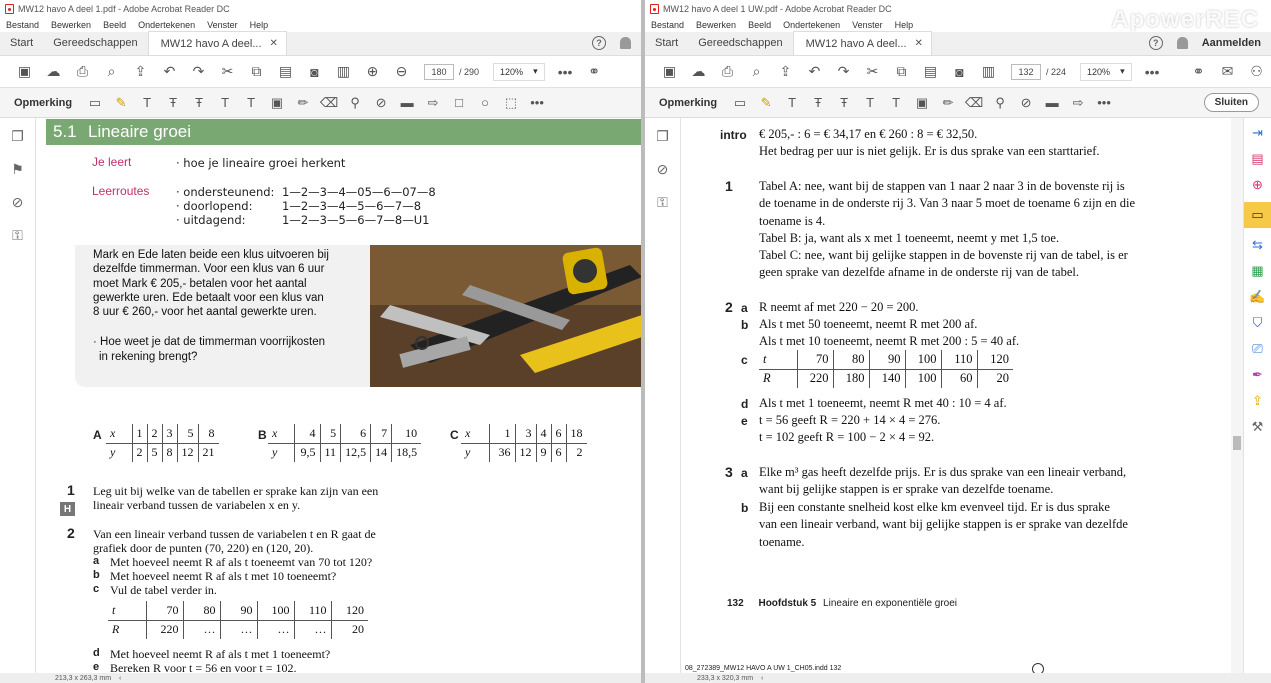  What do you see at coordinates (372, 72) in the screenshot?
I see `prev-page-icon: ⊕` at bounding box center [372, 72].